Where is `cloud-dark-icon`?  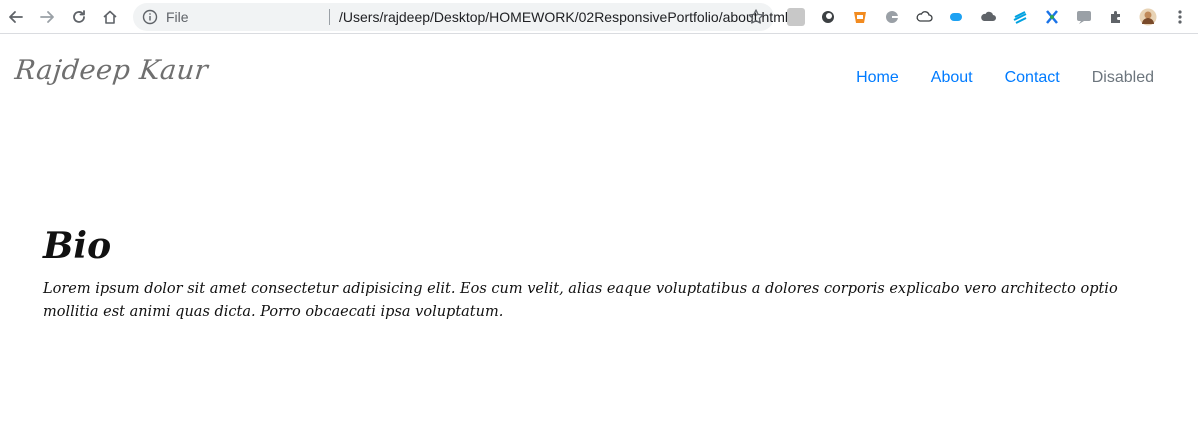
cloud-dark-icon is located at coordinates (988, 17).